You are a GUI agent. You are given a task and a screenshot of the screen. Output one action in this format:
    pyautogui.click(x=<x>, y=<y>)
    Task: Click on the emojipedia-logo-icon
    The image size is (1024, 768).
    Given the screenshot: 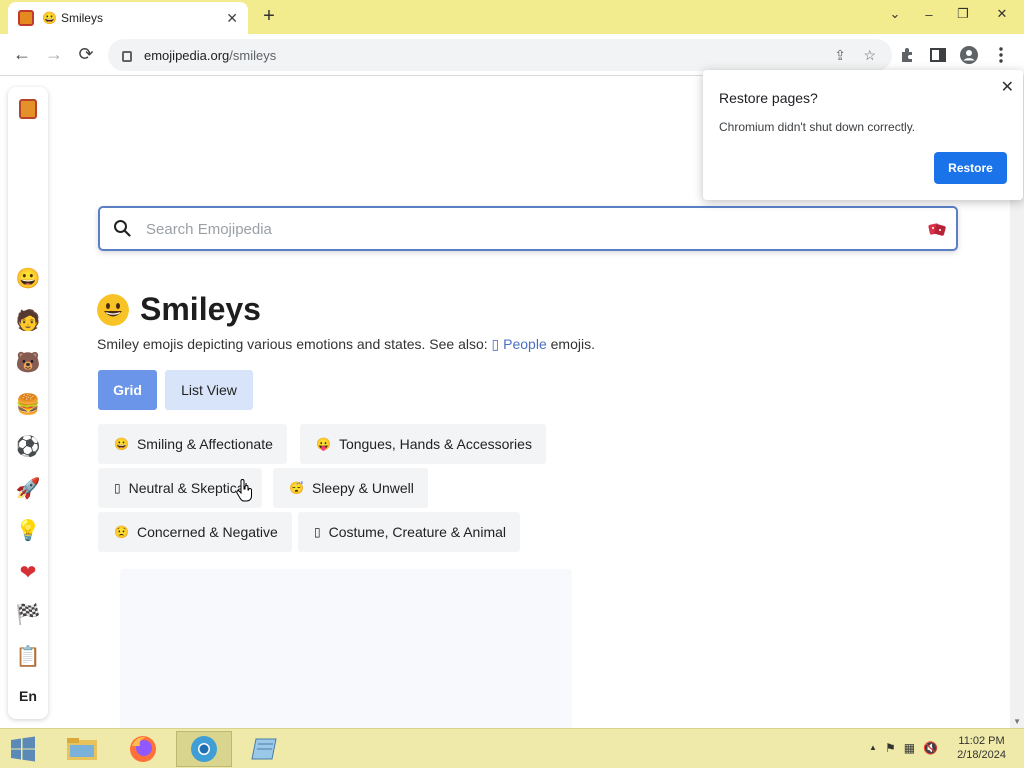 What is the action you would take?
    pyautogui.click(x=28, y=109)
    